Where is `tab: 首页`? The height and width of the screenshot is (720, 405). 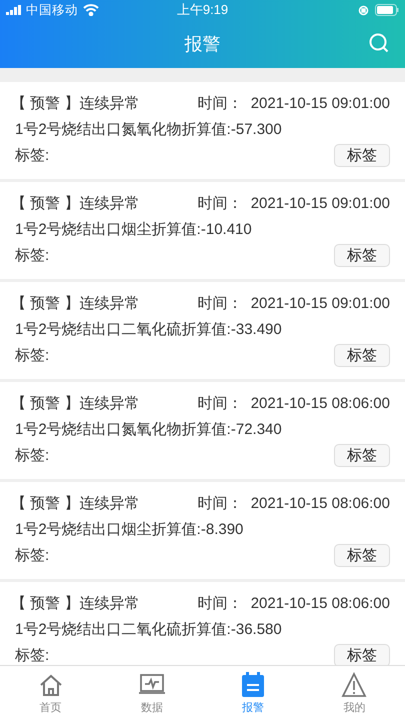 tab: 首页 is located at coordinates (51, 693).